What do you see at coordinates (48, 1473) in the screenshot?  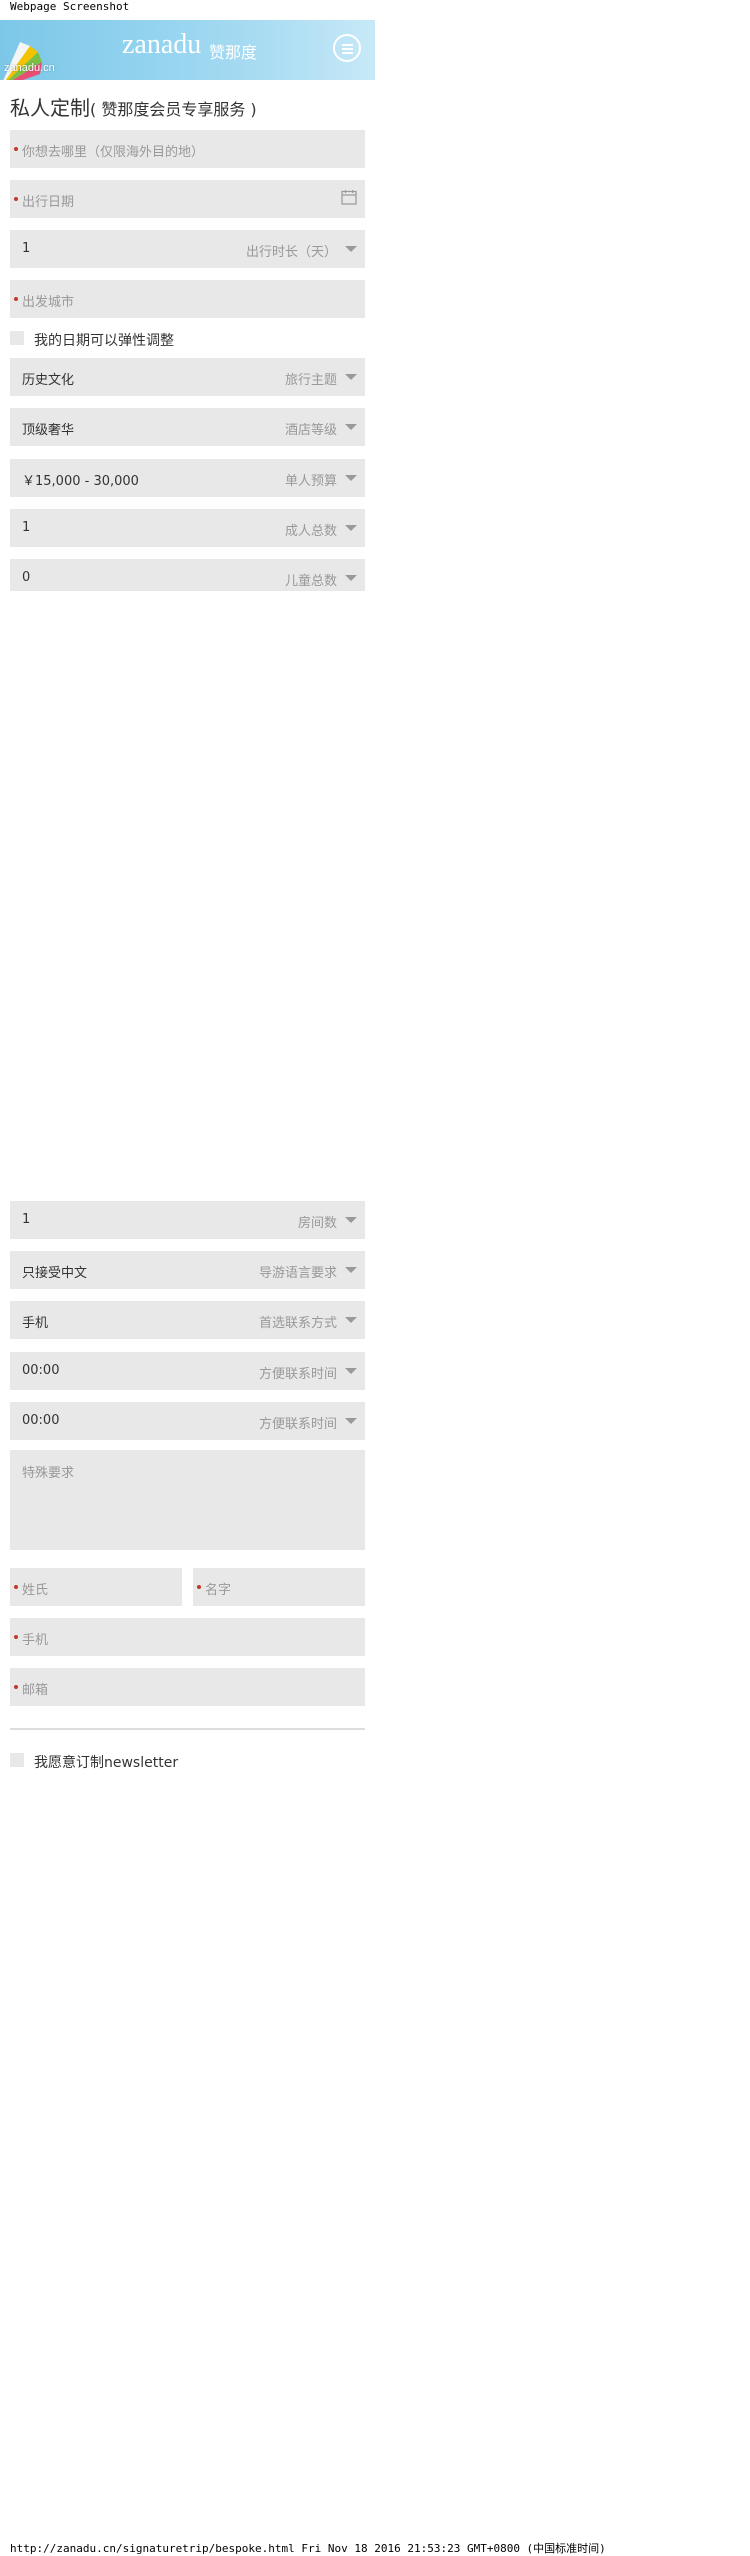 I see `special-requests-placeholder: 特殊要求` at bounding box center [48, 1473].